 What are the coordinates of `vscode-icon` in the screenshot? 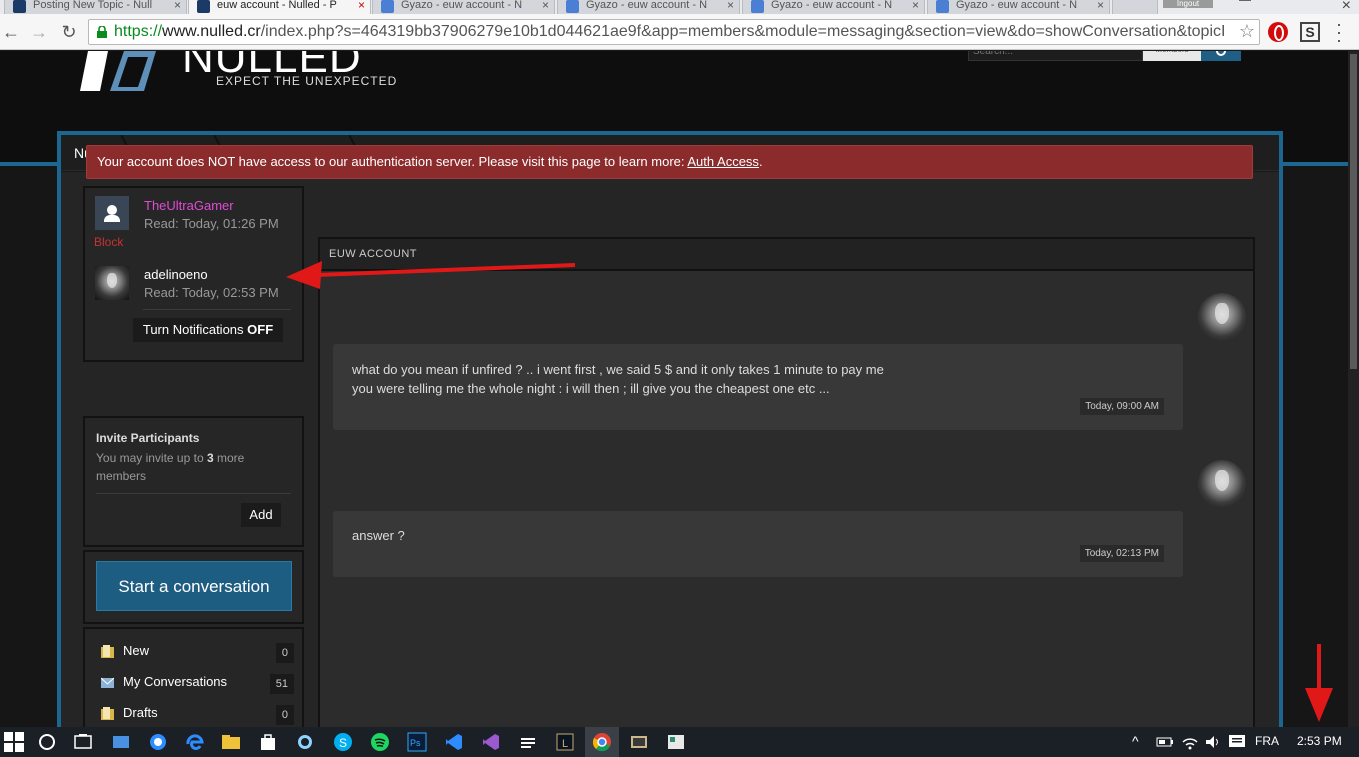 It's located at (454, 742).